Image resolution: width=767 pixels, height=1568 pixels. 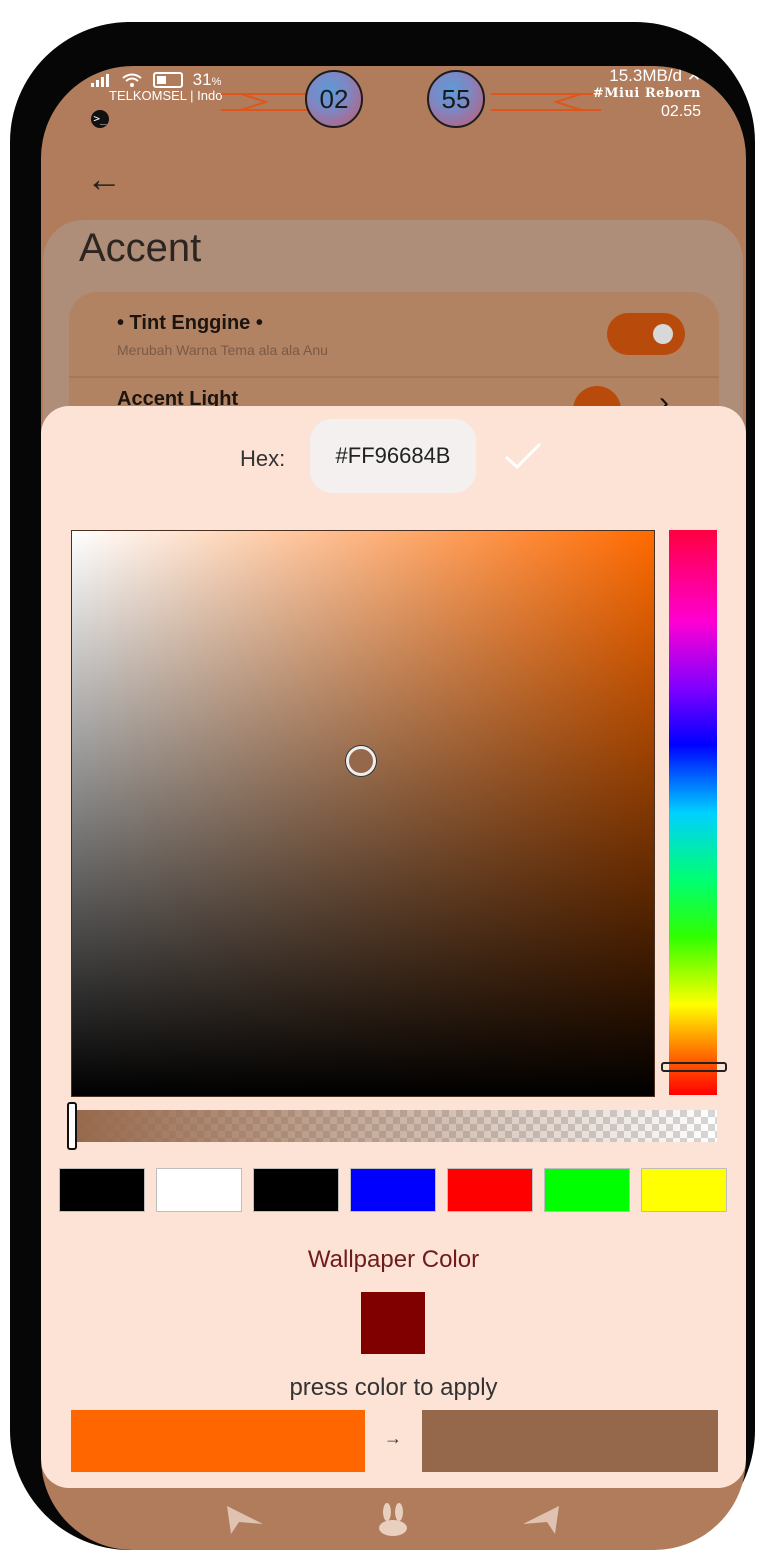 I want to click on battery-percent: 31%, so click(x=207, y=79).